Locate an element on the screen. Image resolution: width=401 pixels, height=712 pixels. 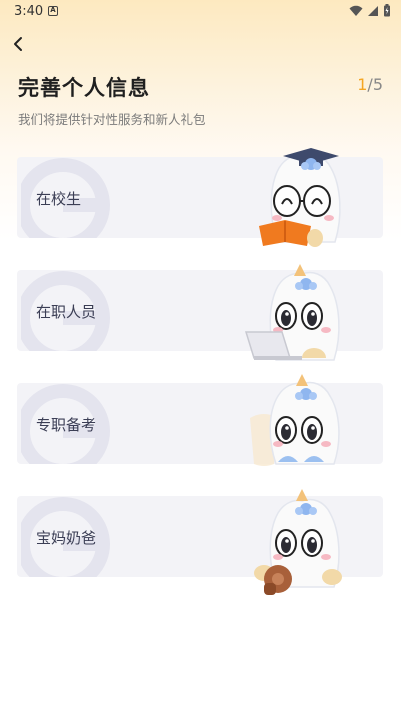
chevron-left-icon is located at coordinates (18, 44).